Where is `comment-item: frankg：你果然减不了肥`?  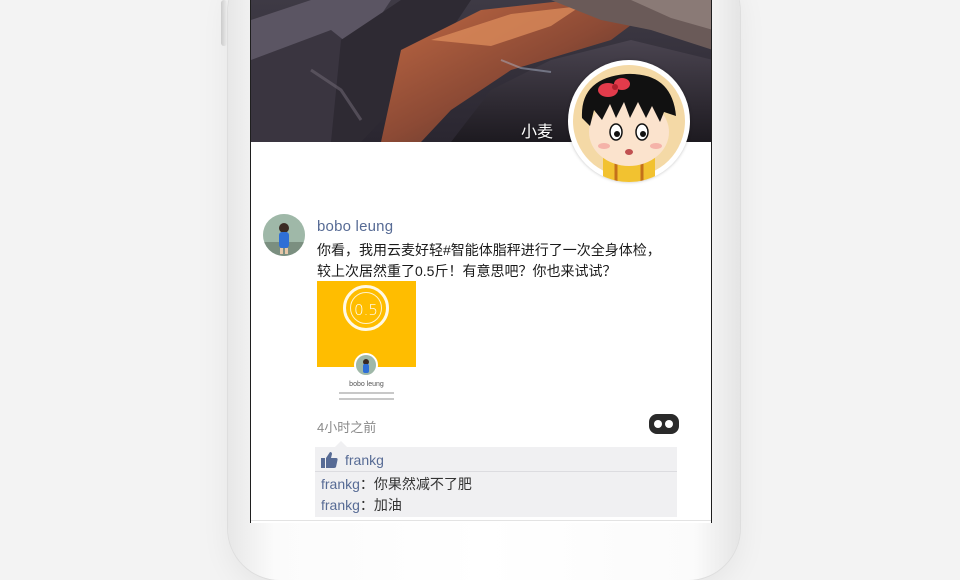 comment-item: frankg：你果然减不了肥 is located at coordinates (396, 484).